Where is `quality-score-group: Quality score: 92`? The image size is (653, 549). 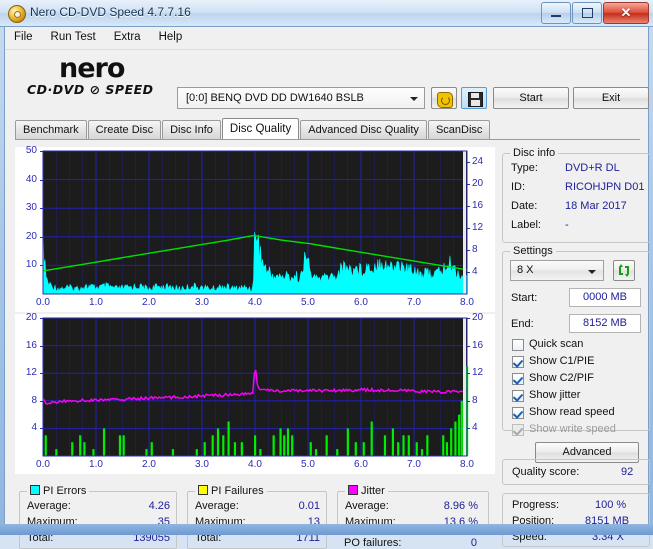
quality-score-group: Quality score: 92 is located at coordinates (576, 472).